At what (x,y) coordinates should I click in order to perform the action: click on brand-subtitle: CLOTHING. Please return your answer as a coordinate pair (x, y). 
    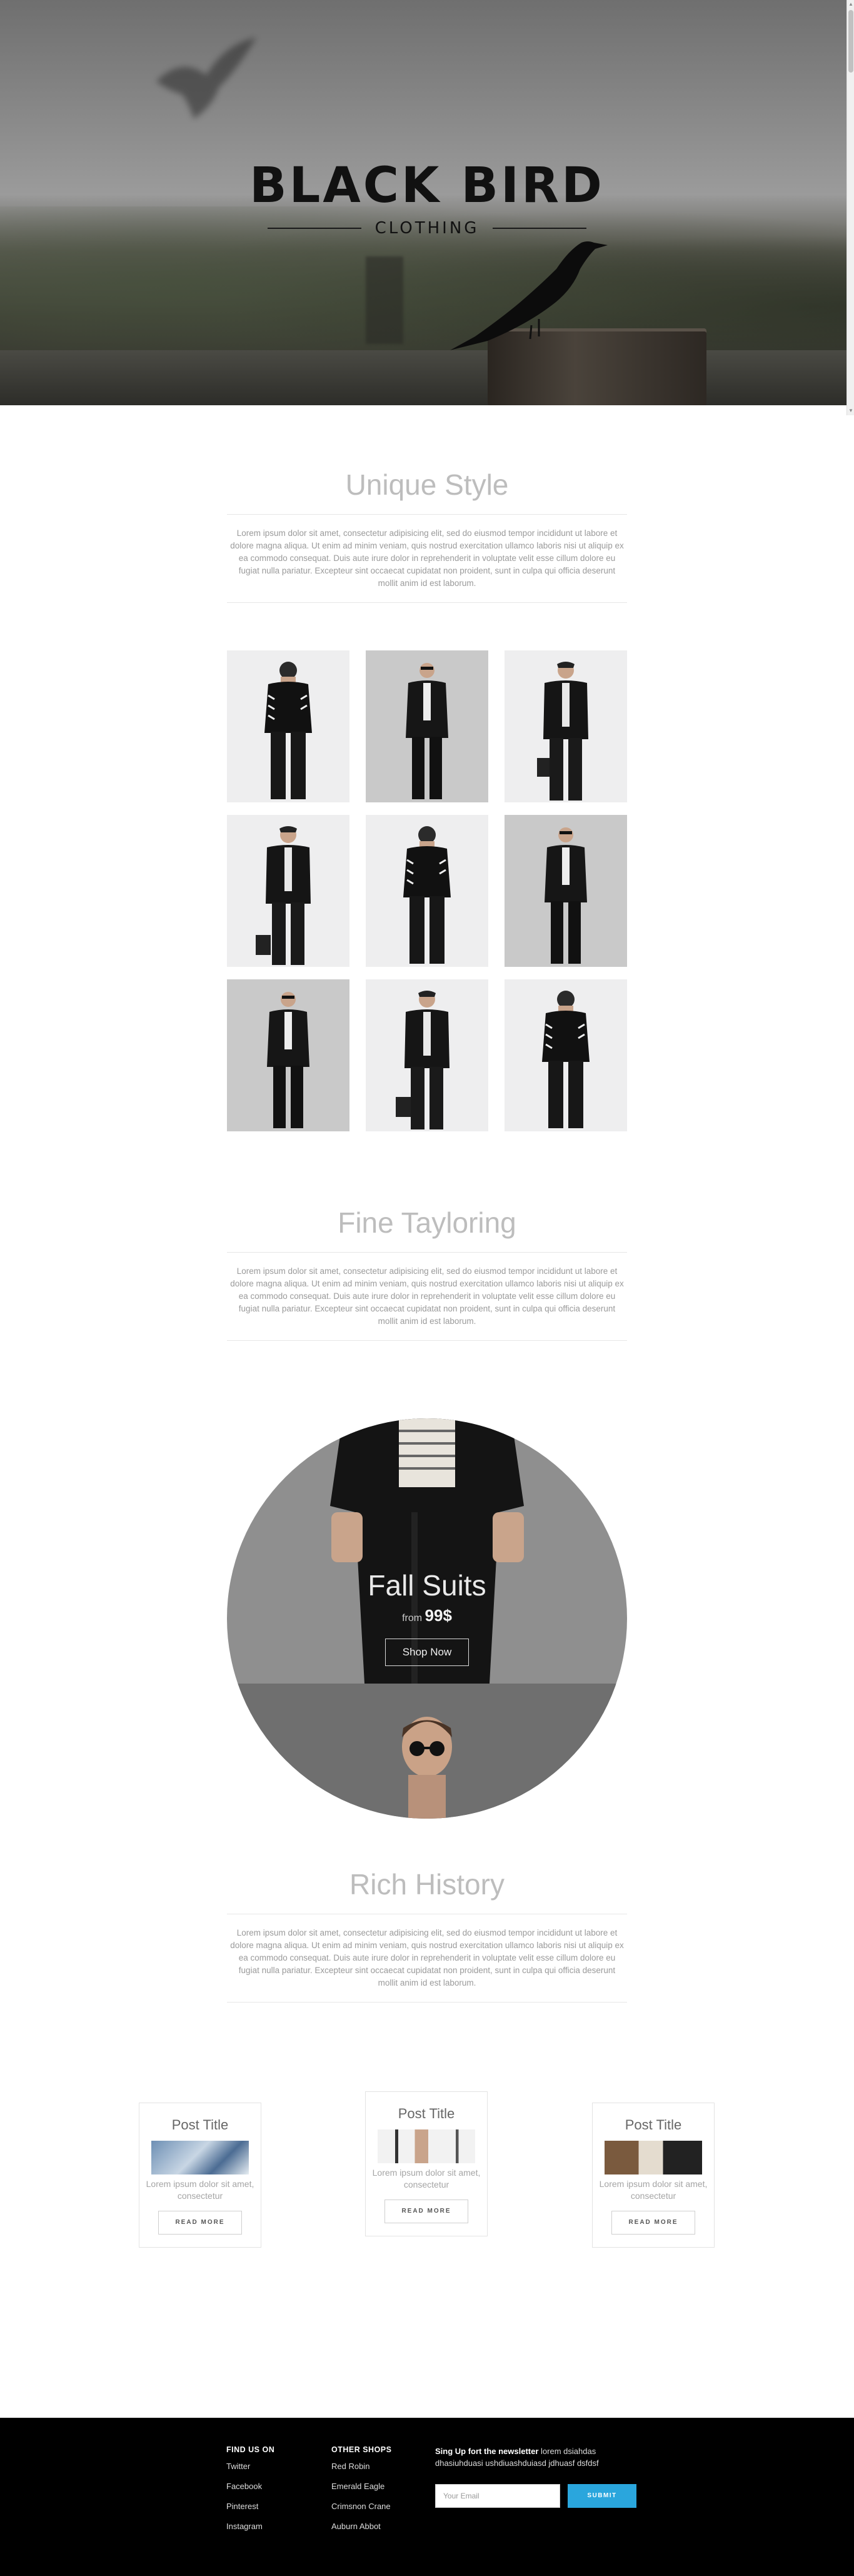
    Looking at the image, I should click on (427, 229).